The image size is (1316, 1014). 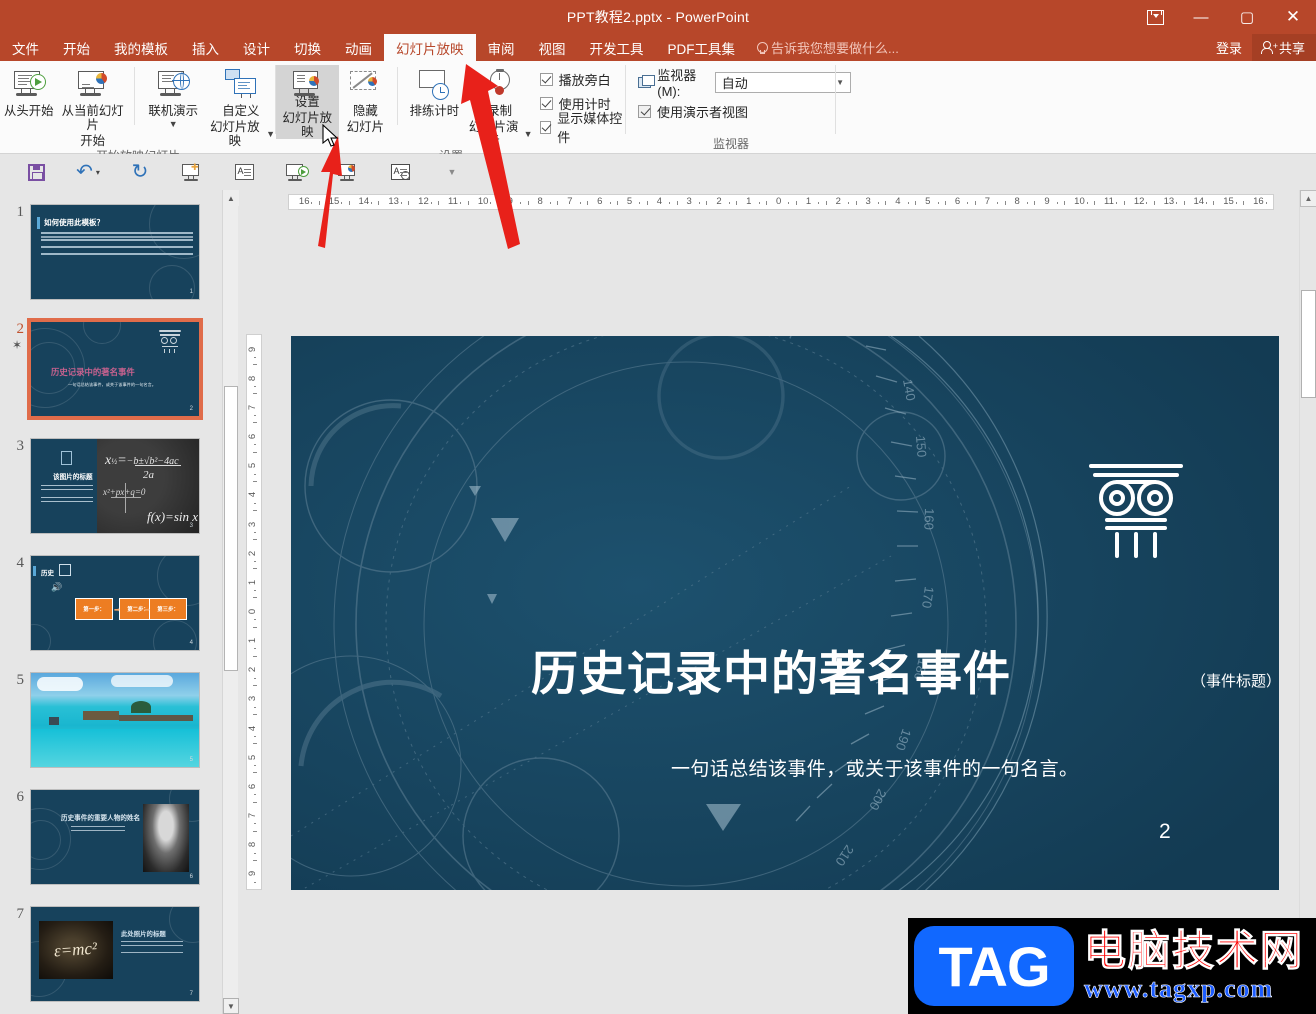 What do you see at coordinates (241, 111) in the screenshot?
I see `custom-slideshow-label-1: 自定义` at bounding box center [241, 111].